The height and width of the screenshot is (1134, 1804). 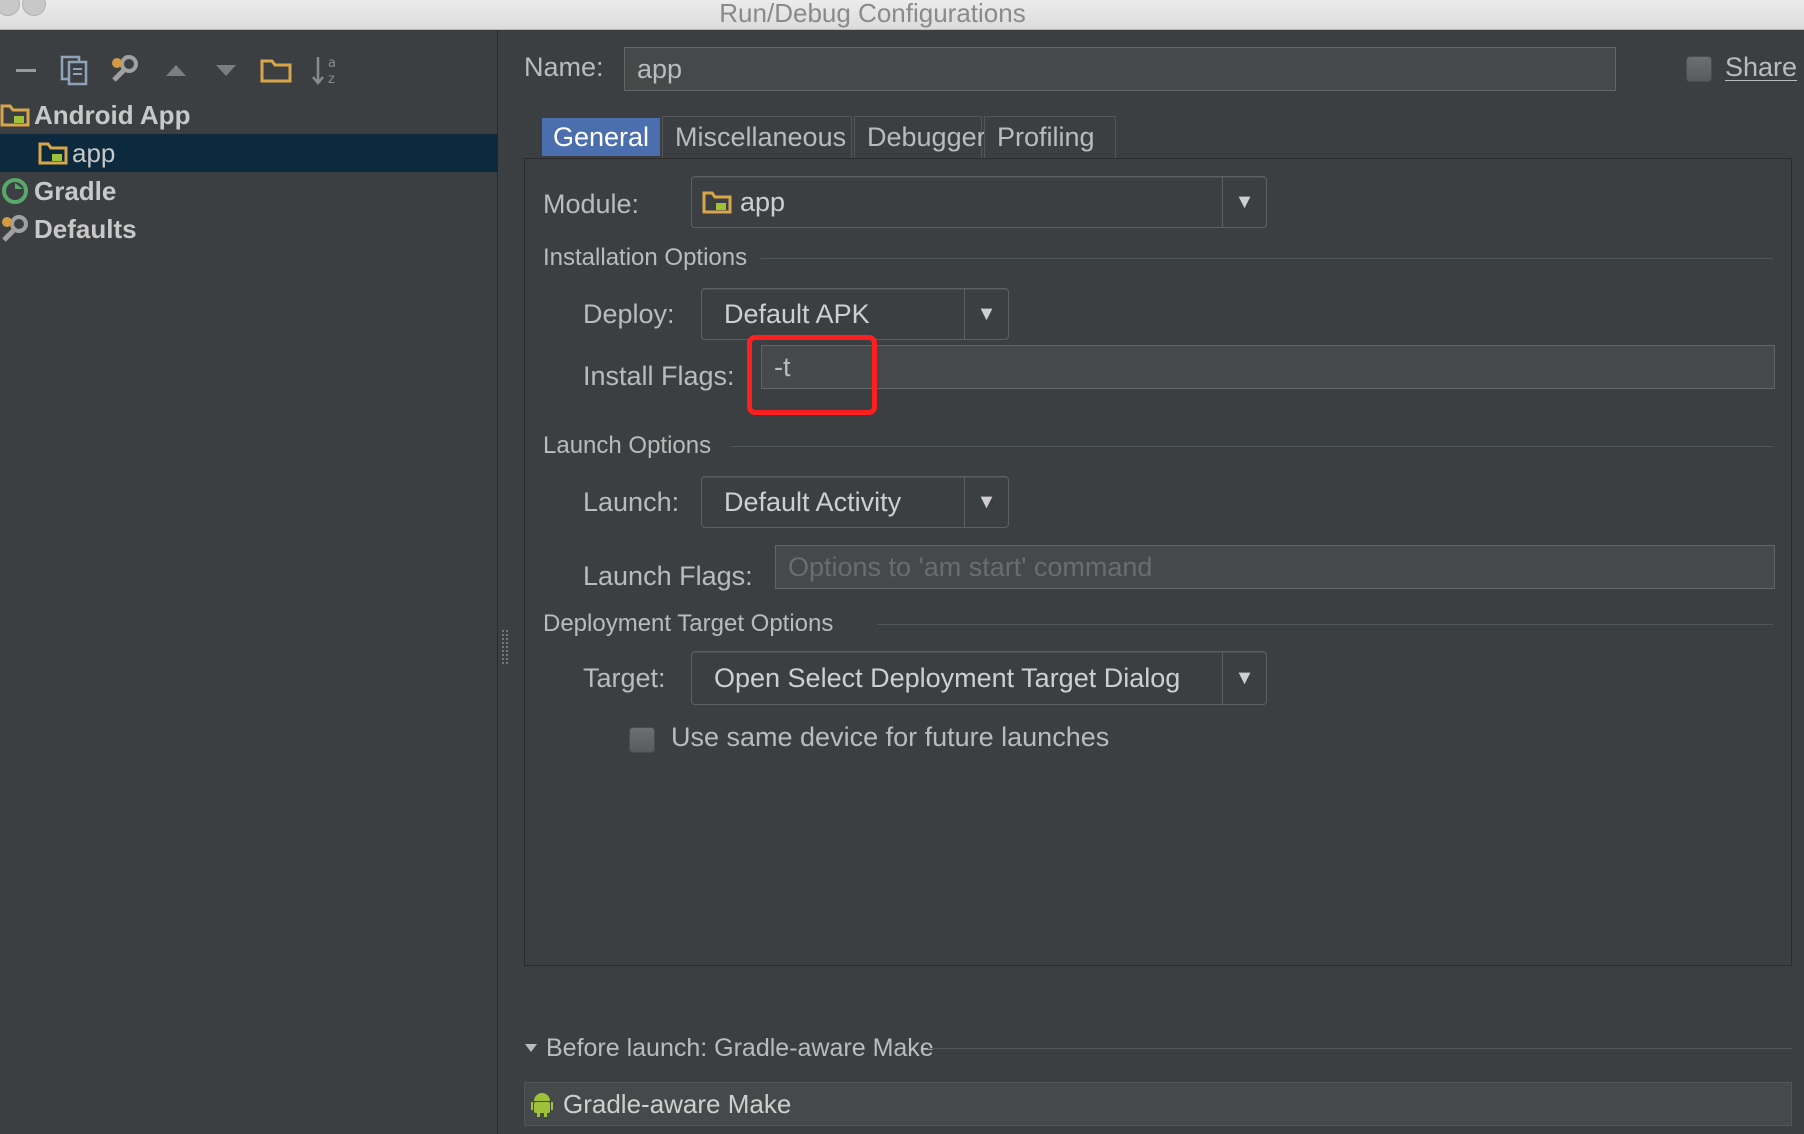 I want to click on tree-item-label: Defaults, so click(x=85, y=228).